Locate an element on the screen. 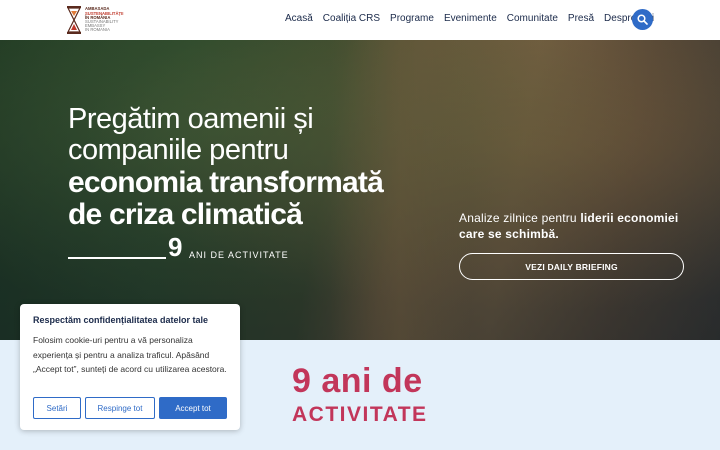 The height and width of the screenshot is (450, 720). hero-title-light: Pregătim oamenii și companiile pentru is located at coordinates (191, 134).